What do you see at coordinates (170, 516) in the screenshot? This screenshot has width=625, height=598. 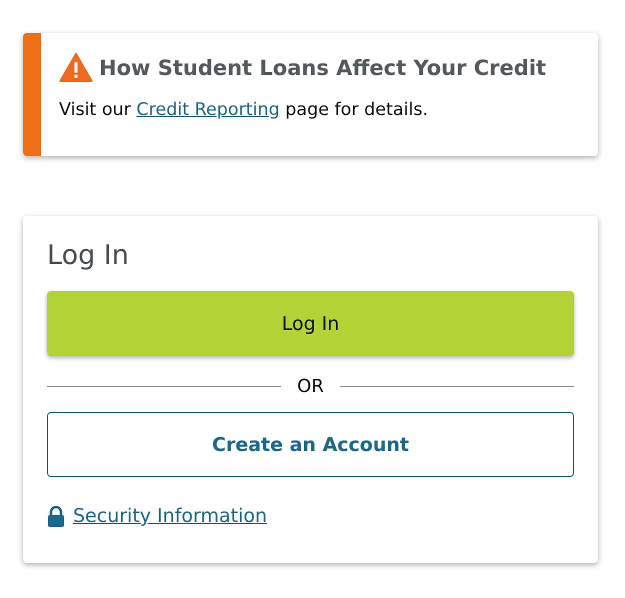 I see `security-information-link: Security Information` at bounding box center [170, 516].